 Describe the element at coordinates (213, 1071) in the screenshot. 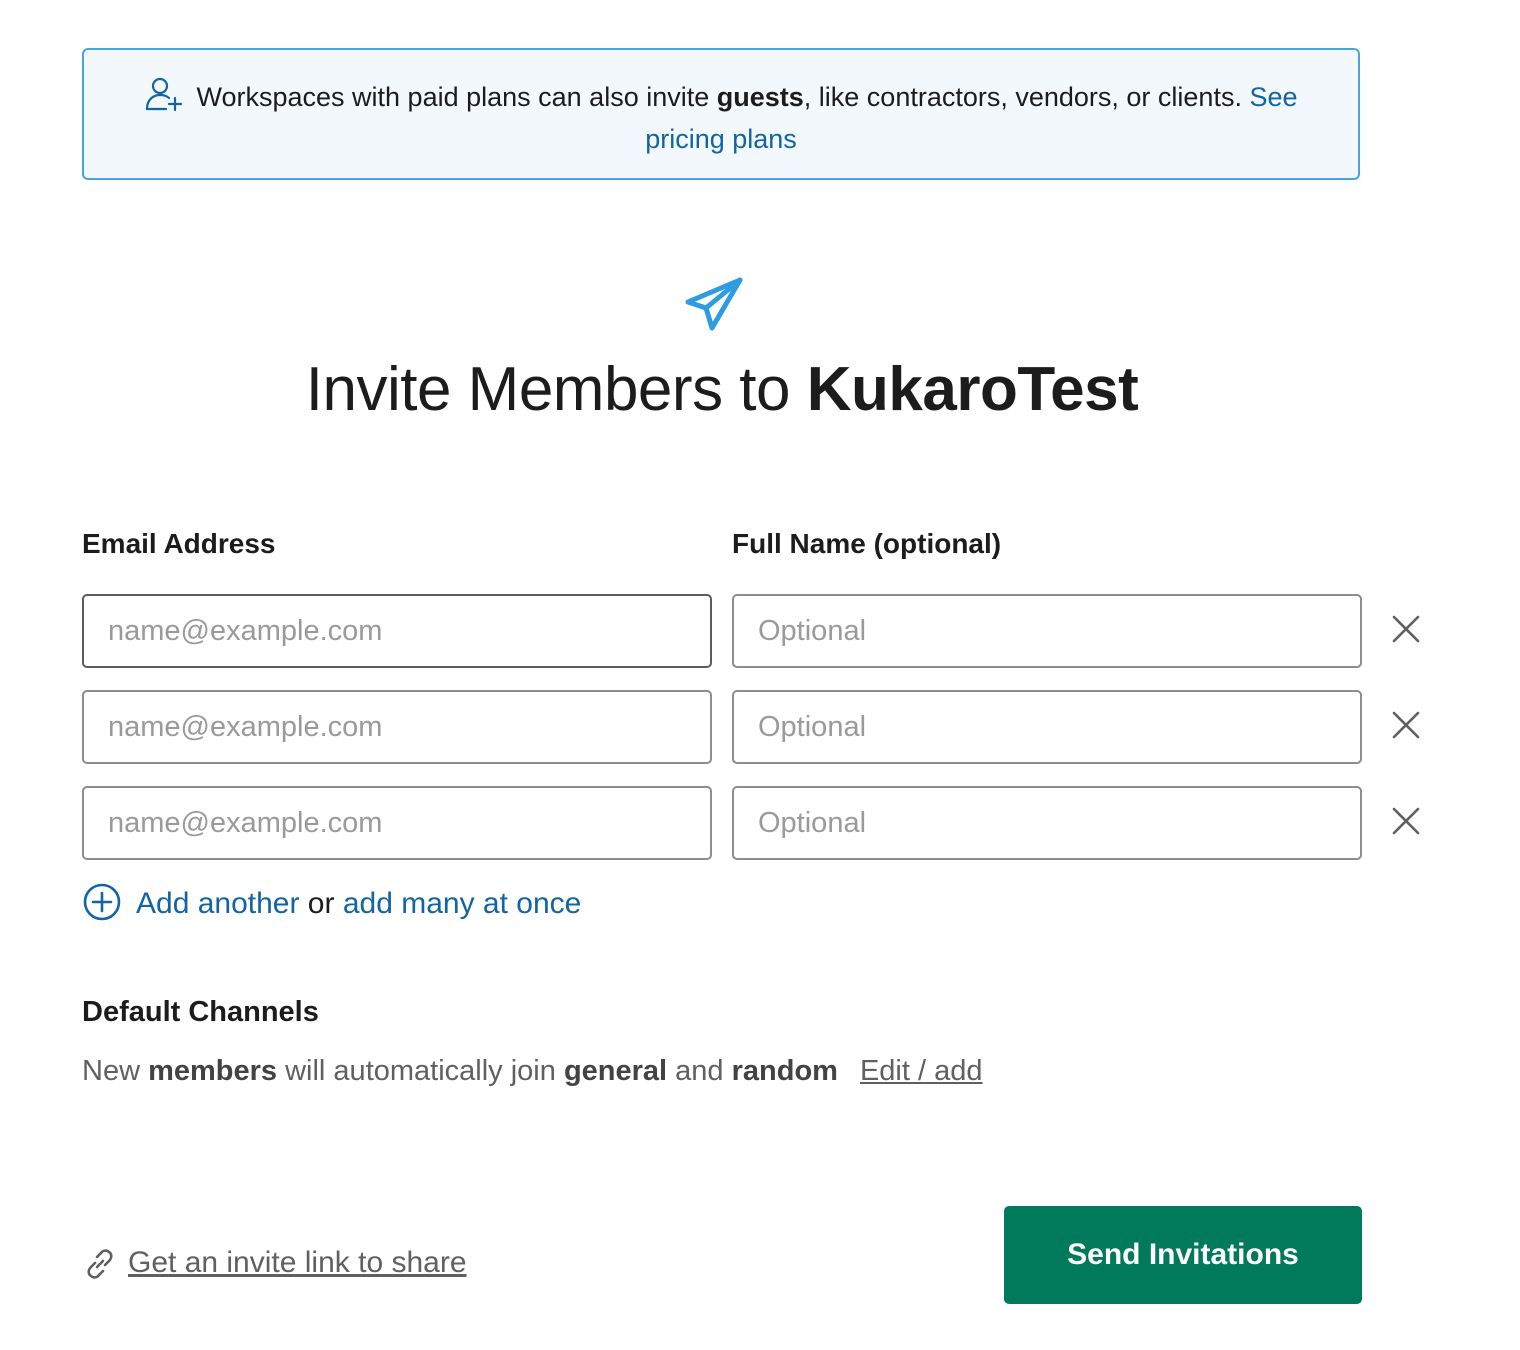

I see `members-bold: members` at that location.